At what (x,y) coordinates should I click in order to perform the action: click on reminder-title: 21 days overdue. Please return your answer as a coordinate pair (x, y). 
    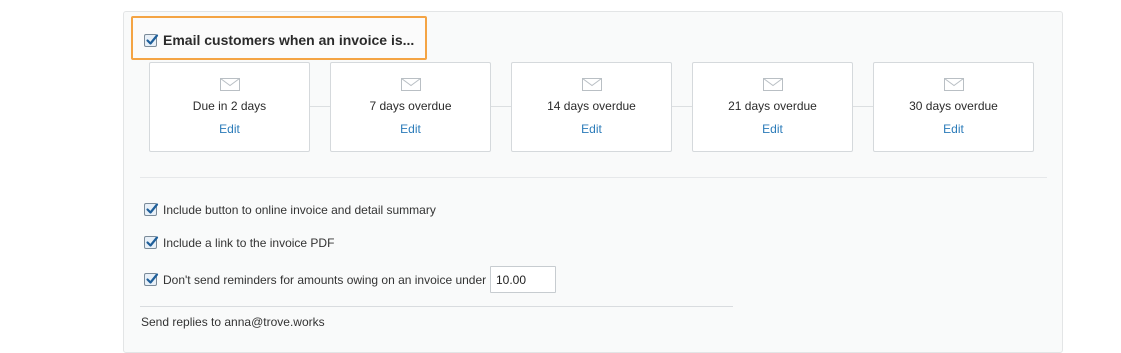
    Looking at the image, I should click on (772, 106).